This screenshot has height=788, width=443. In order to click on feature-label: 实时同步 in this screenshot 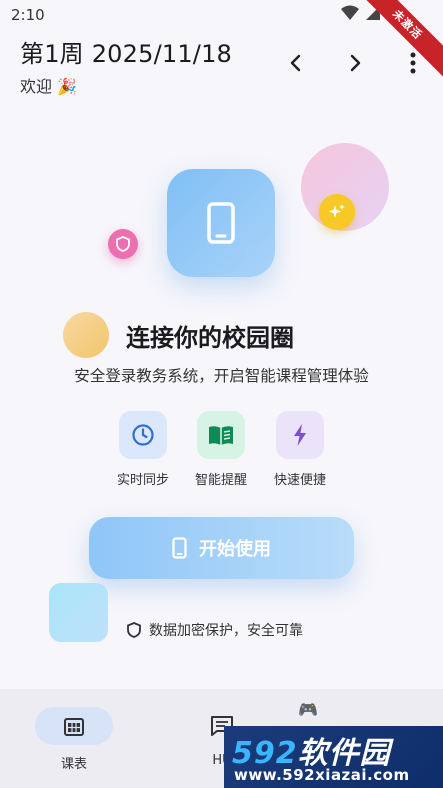, I will do `click(142, 480)`.